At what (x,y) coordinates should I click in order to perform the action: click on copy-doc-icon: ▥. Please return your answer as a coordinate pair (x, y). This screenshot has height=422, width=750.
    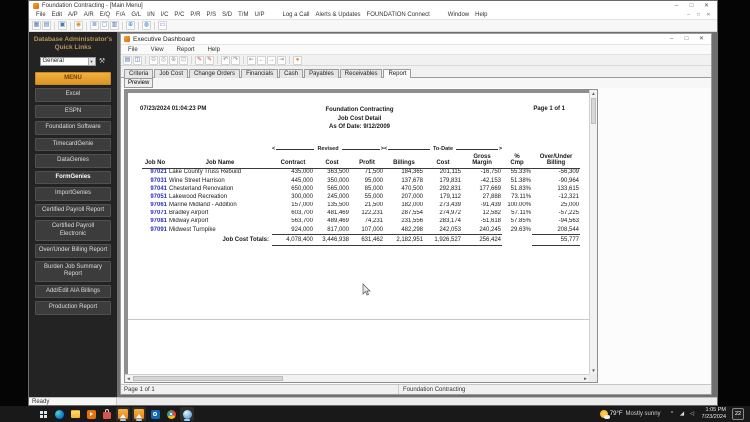
    Looking at the image, I should click on (114, 25).